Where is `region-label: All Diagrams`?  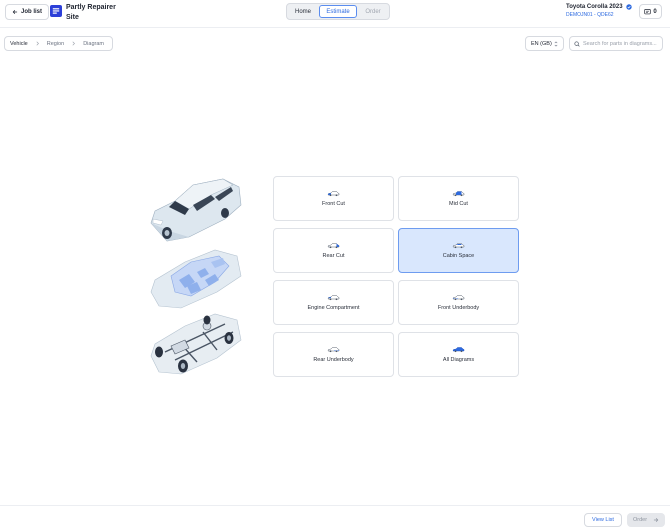
region-label: All Diagrams is located at coordinates (458, 360).